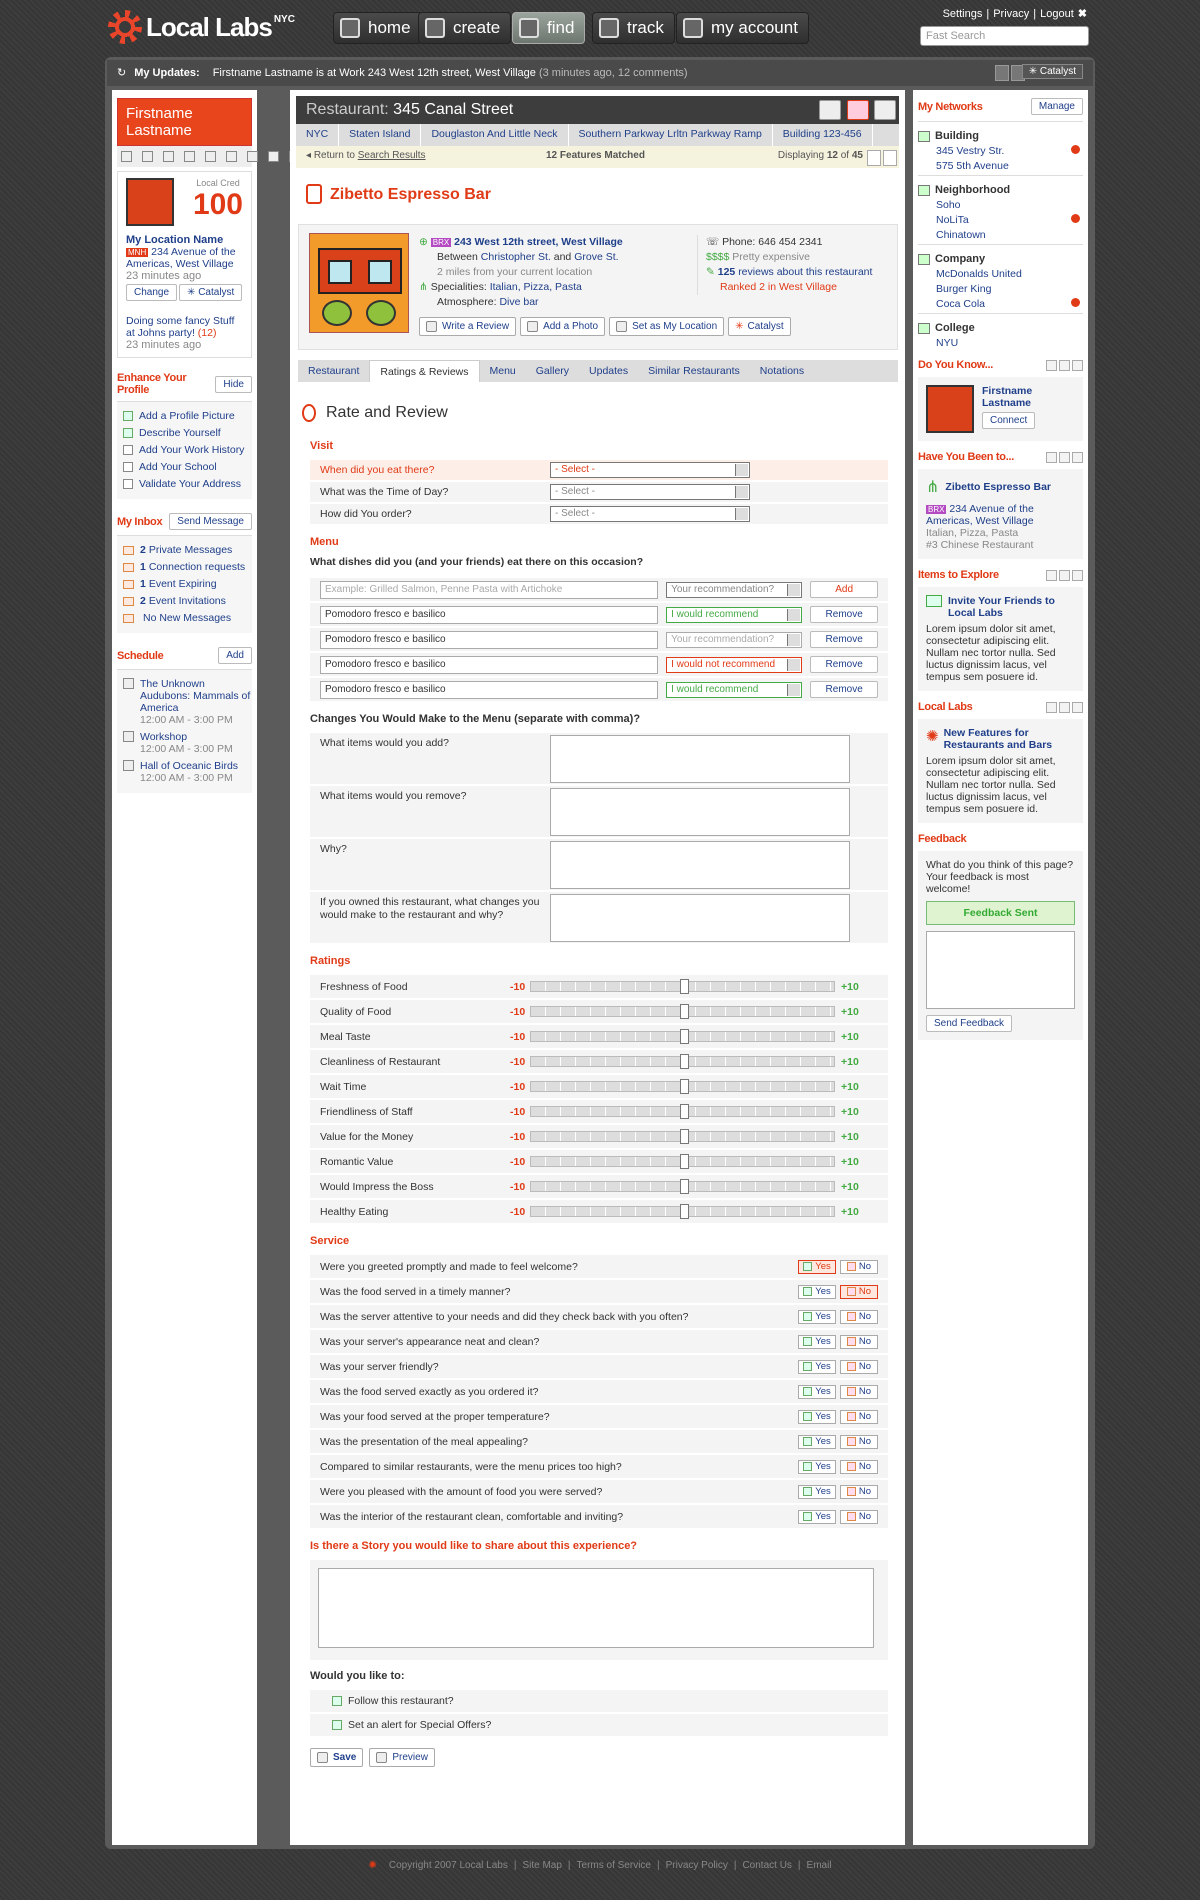  What do you see at coordinates (337, 1701) in the screenshot?
I see `follow-checkbox` at bounding box center [337, 1701].